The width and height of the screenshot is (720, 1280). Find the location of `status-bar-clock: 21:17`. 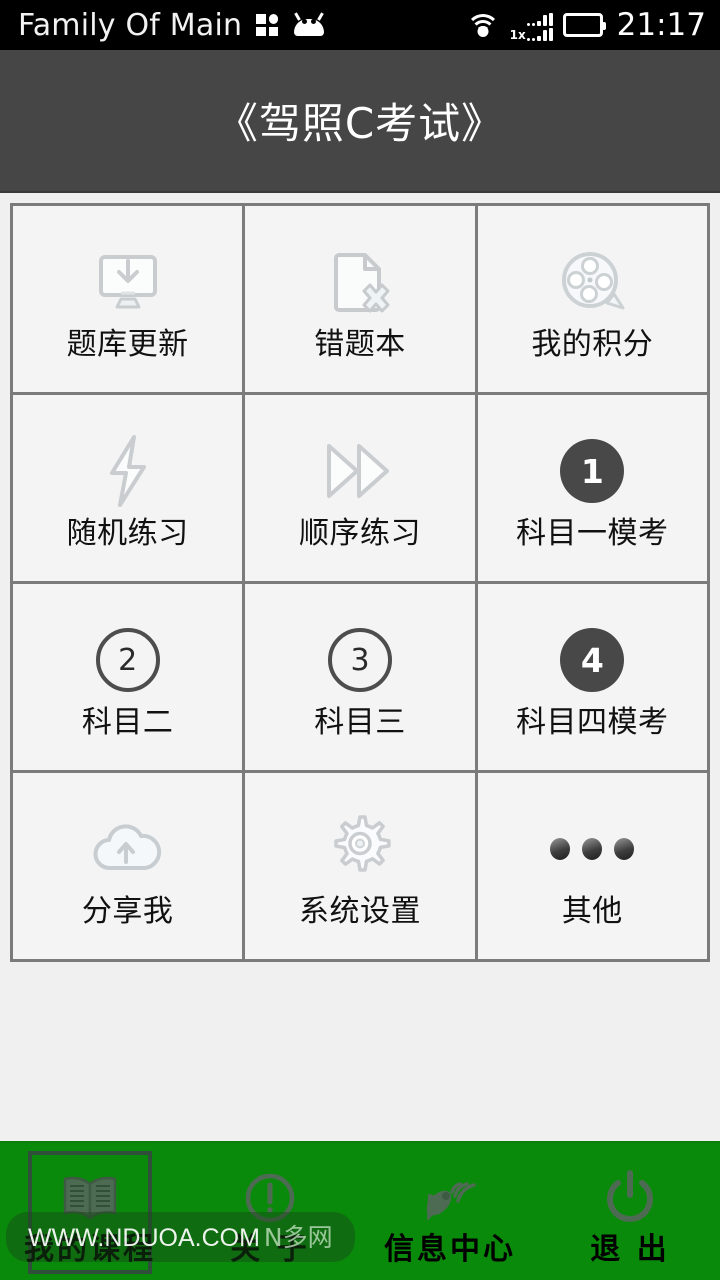

status-bar-clock: 21:17 is located at coordinates (661, 25).